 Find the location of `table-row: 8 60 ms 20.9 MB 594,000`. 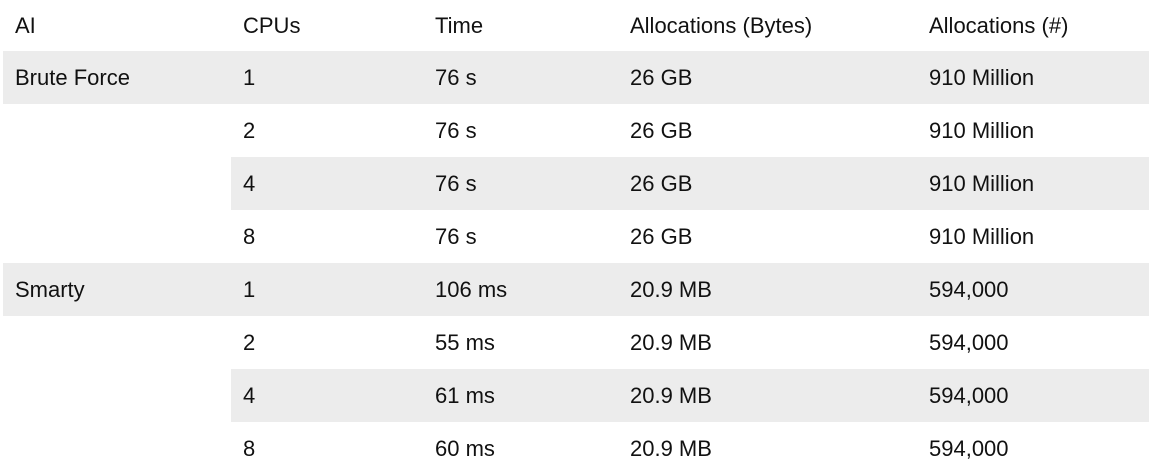

table-row: 8 60 ms 20.9 MB 594,000 is located at coordinates (576, 448).